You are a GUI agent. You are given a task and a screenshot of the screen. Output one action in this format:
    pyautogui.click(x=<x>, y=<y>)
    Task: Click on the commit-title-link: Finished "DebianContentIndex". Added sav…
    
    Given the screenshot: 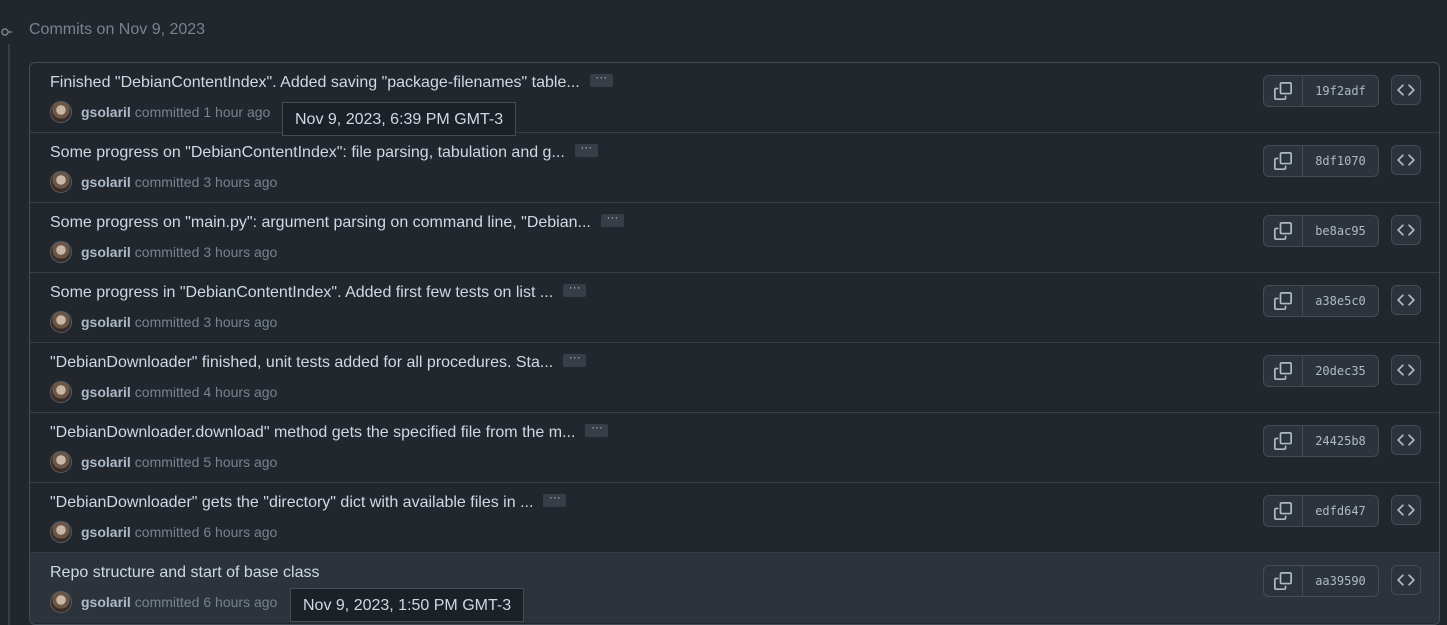 What is the action you would take?
    pyautogui.click(x=331, y=81)
    